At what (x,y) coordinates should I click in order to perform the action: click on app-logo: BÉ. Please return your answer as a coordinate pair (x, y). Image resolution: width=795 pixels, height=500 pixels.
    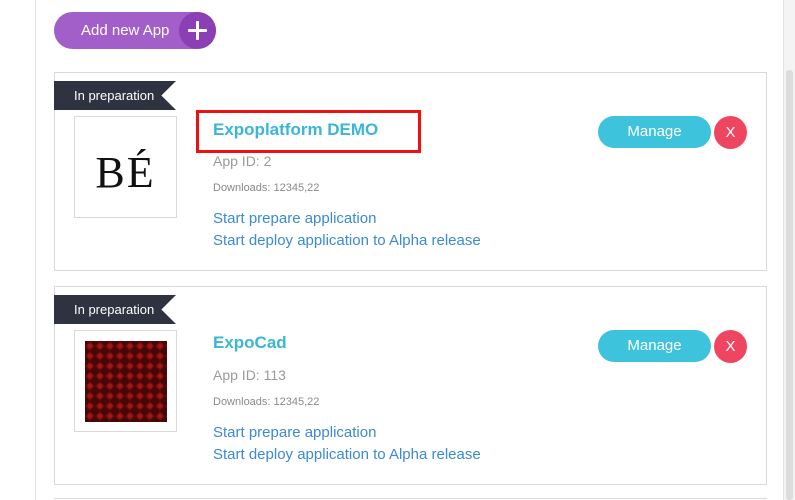
    Looking at the image, I should click on (125, 172).